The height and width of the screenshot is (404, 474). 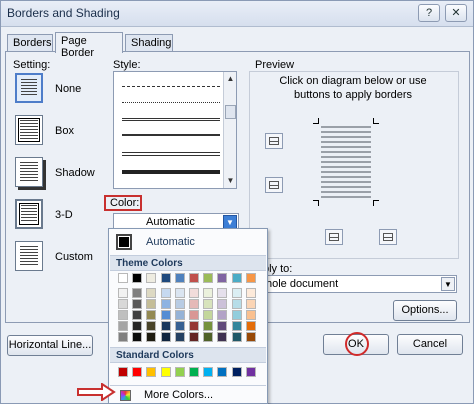 I want to click on style-scrollbar: ▲ ▼, so click(x=229, y=130).